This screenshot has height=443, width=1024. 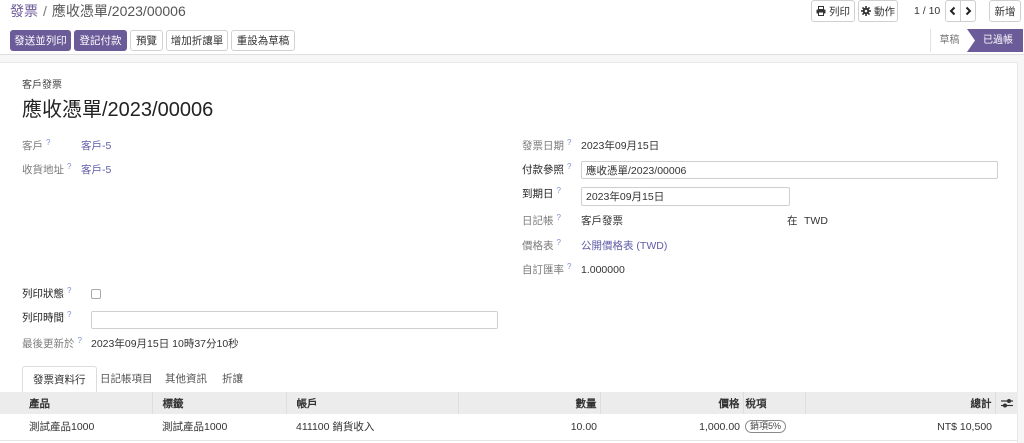 I want to click on journal-currency: TWD, so click(x=816, y=221).